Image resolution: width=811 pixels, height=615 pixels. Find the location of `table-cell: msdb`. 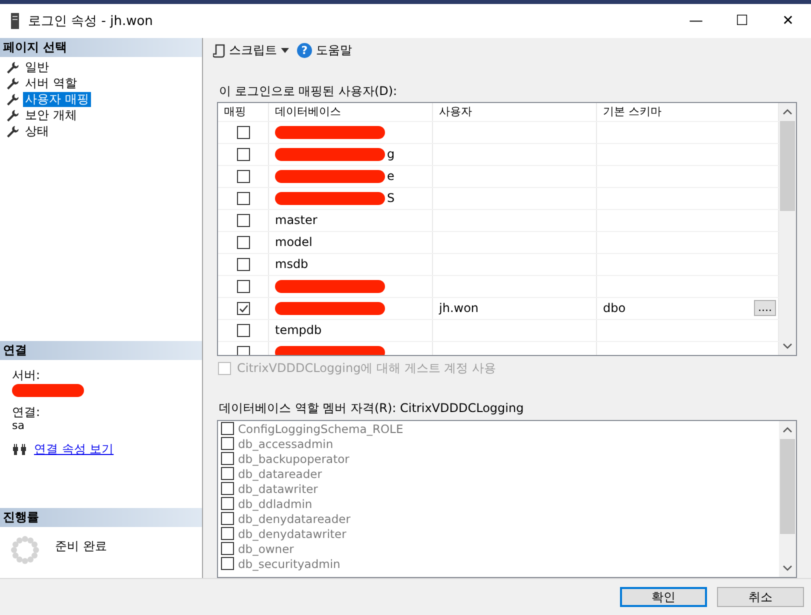

table-cell: msdb is located at coordinates (291, 264).